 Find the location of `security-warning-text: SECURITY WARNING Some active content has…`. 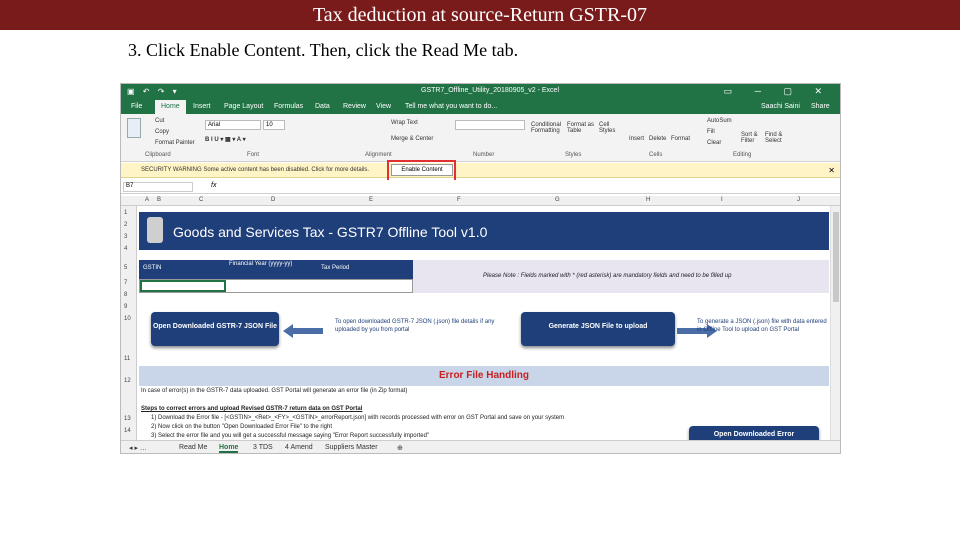

security-warning-text: SECURITY WARNING Some active content has… is located at coordinates (255, 170).